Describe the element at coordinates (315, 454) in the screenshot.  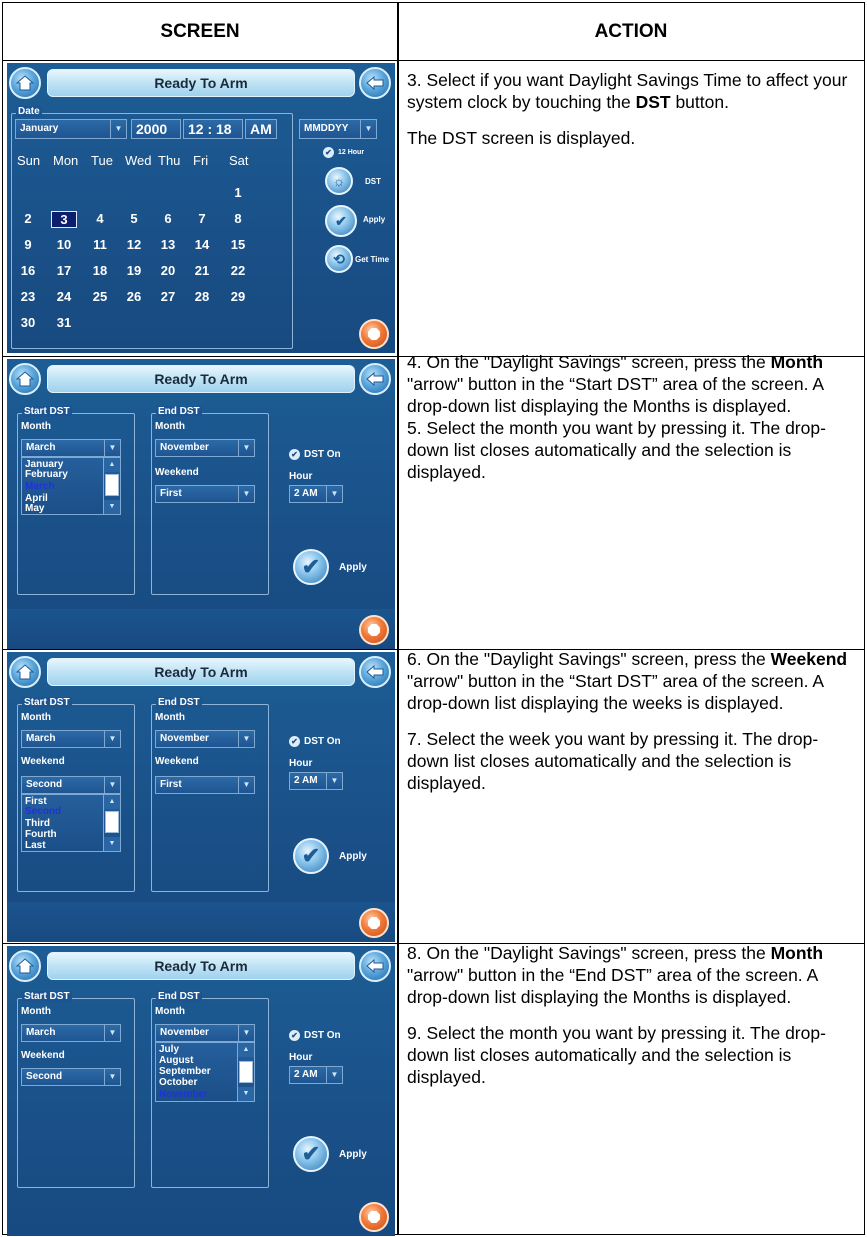
I see `dst-on-checkbox: ✔ DST On` at that location.